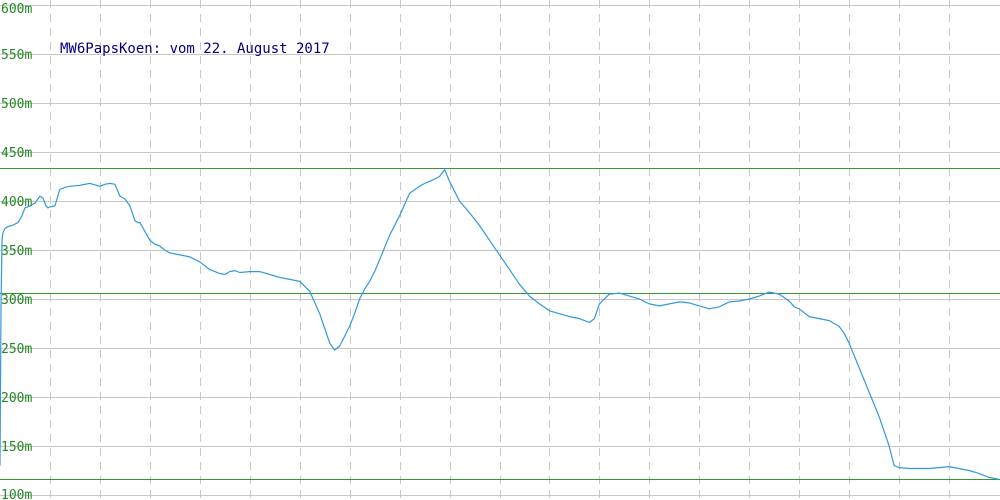 Image resolution: width=1000 pixels, height=500 pixels. What do you see at coordinates (16, 349) in the screenshot?
I see `y-tick-label-250: 250m` at bounding box center [16, 349].